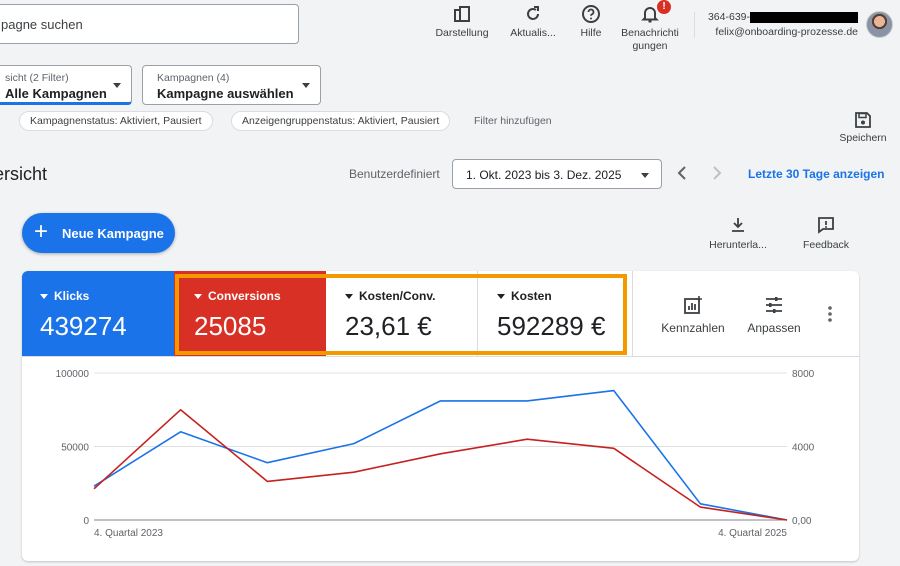  Describe the element at coordinates (786, 32) in the screenshot. I see `account-email: felix@onboarding-prozesse.de` at that location.